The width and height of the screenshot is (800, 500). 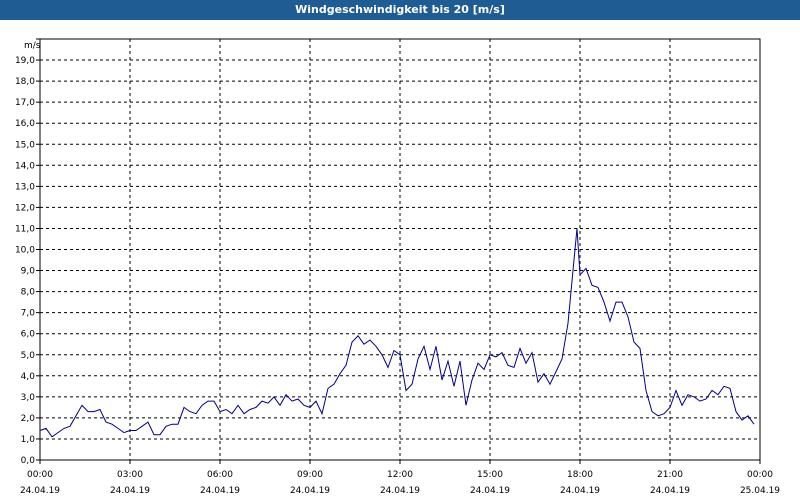 What do you see at coordinates (28, 461) in the screenshot?
I see `y-tick-label: 0,0` at bounding box center [28, 461].